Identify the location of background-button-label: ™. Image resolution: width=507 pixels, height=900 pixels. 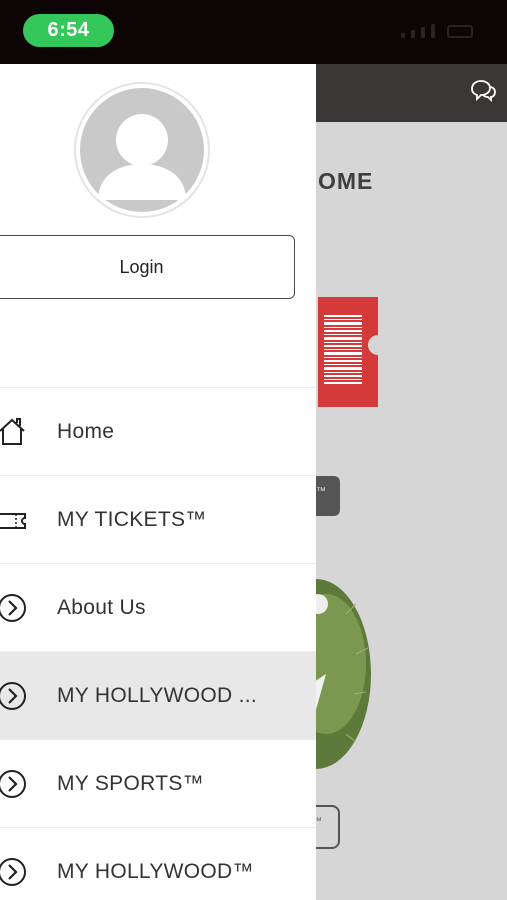
(321, 491).